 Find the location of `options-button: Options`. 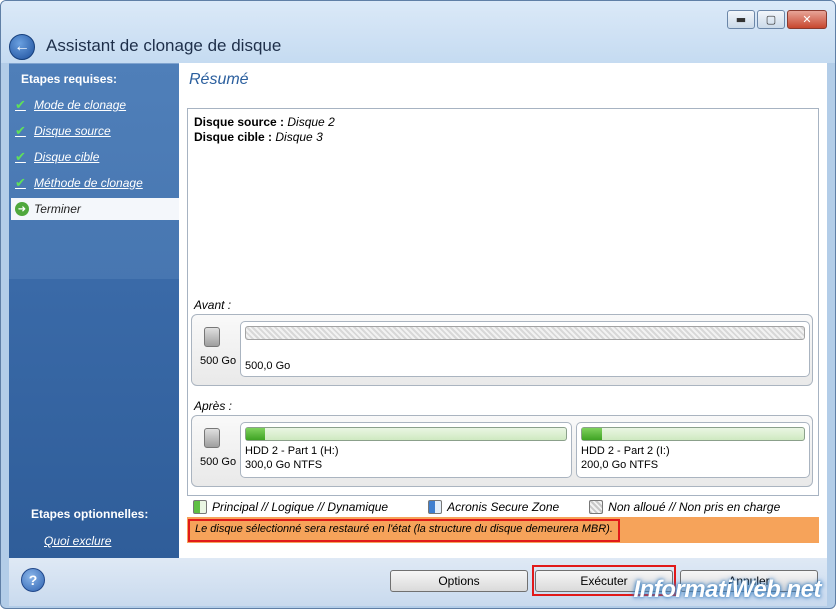

options-button: Options is located at coordinates (459, 581).